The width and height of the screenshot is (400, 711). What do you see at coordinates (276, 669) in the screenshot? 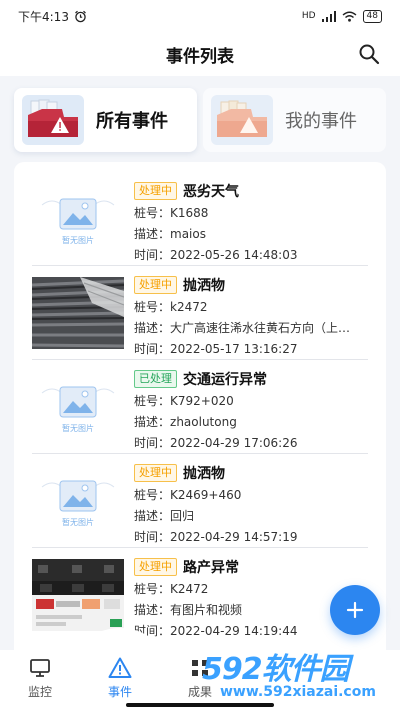
I see `watermark-brand: 592软件园` at bounding box center [276, 669].